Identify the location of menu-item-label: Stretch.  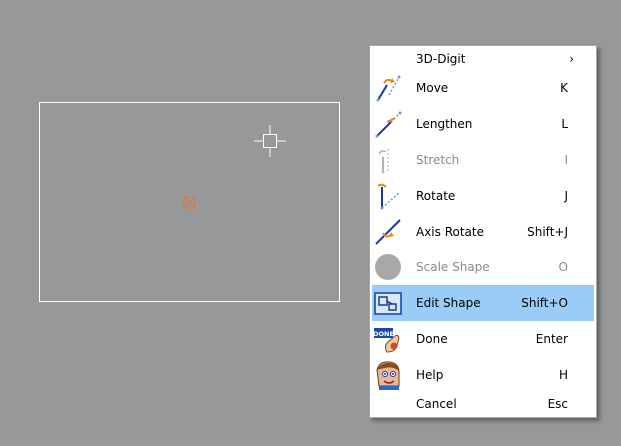
(438, 160).